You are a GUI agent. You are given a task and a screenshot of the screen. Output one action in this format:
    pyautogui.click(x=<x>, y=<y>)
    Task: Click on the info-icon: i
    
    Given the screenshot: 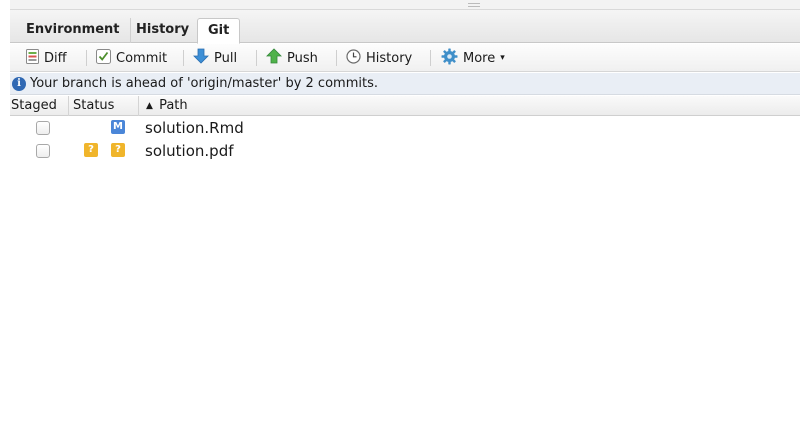 What is the action you would take?
    pyautogui.click(x=19, y=83)
    